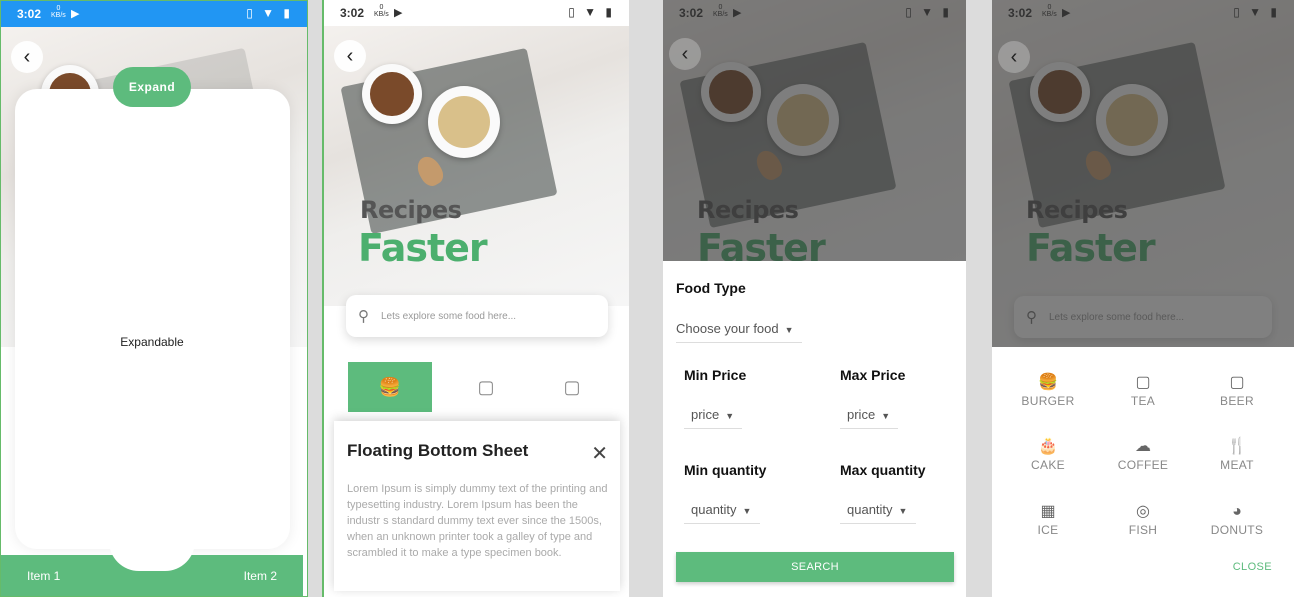  What do you see at coordinates (725, 470) in the screenshot?
I see `min-quantity-label: Min quantity` at bounding box center [725, 470].